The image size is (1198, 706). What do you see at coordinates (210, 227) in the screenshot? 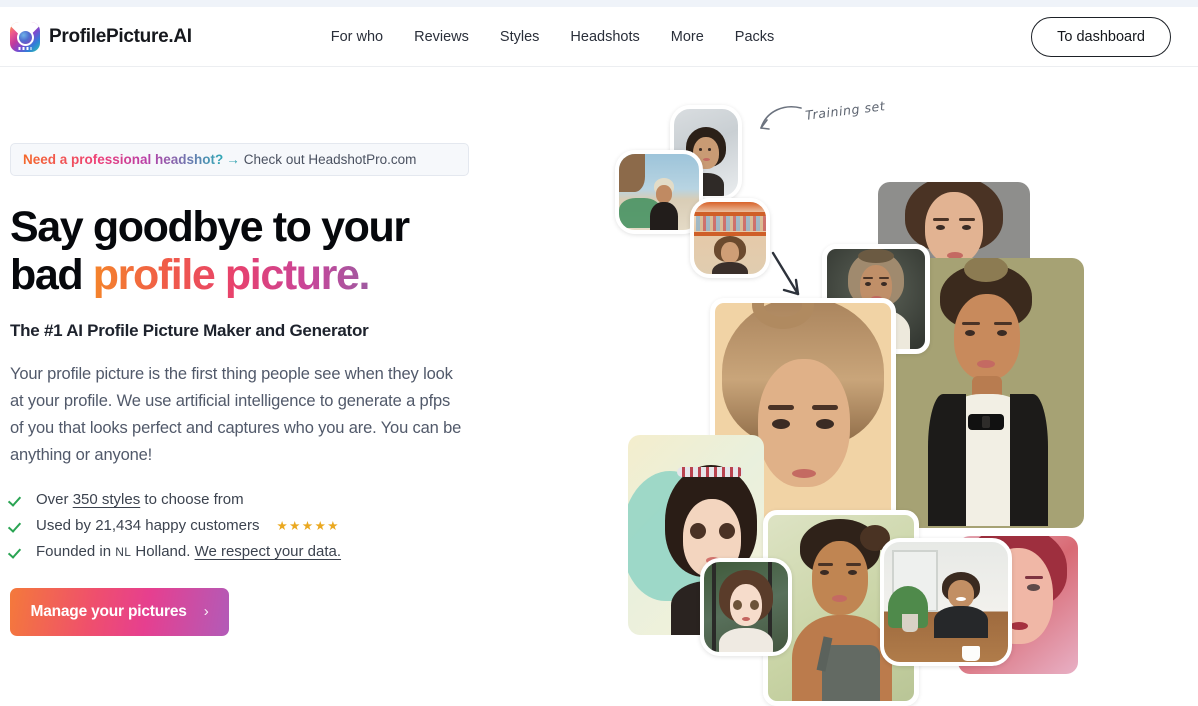
I see `headline-line-1: Say goodbye to your` at bounding box center [210, 227].